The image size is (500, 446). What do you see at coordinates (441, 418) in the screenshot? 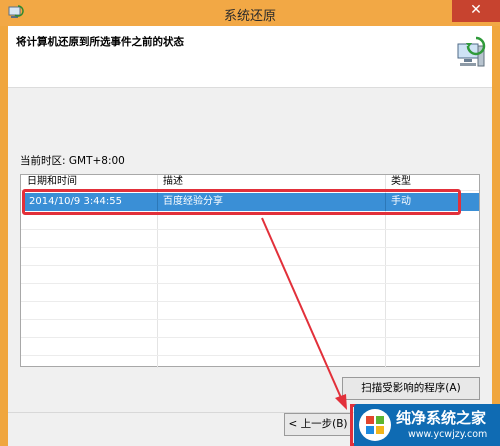
I see `watermark-title: 纯净系统之家` at bounding box center [441, 418].